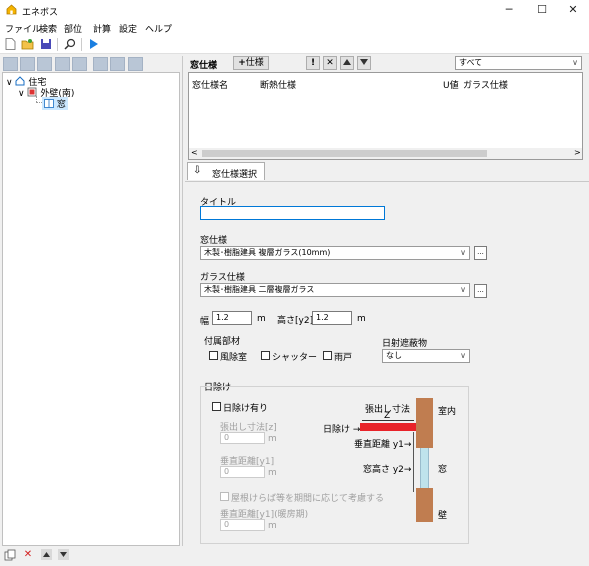 This screenshot has width=589, height=566. What do you see at coordinates (69, 44) in the screenshot?
I see `search-icon` at bounding box center [69, 44].